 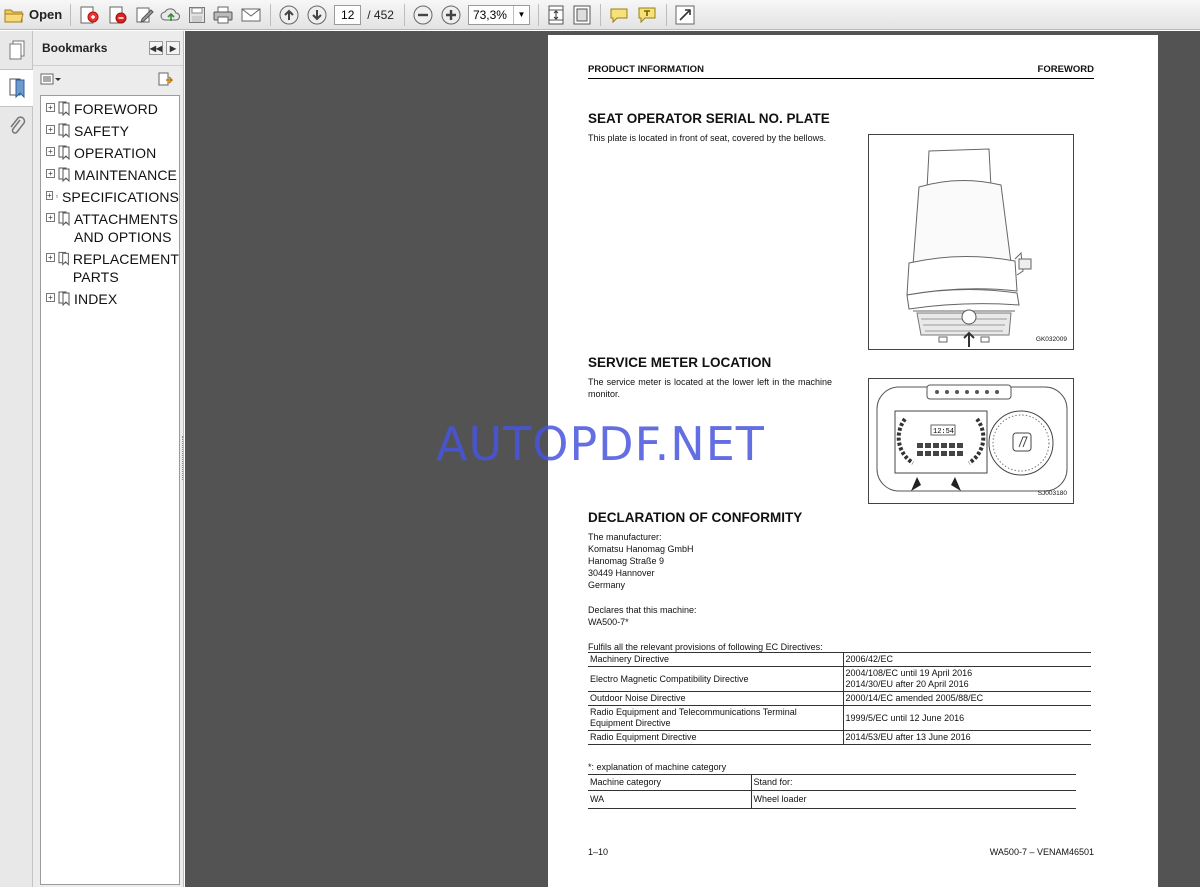 What do you see at coordinates (110, 299) in the screenshot?
I see `bookmark-index: + INDEX` at bounding box center [110, 299].